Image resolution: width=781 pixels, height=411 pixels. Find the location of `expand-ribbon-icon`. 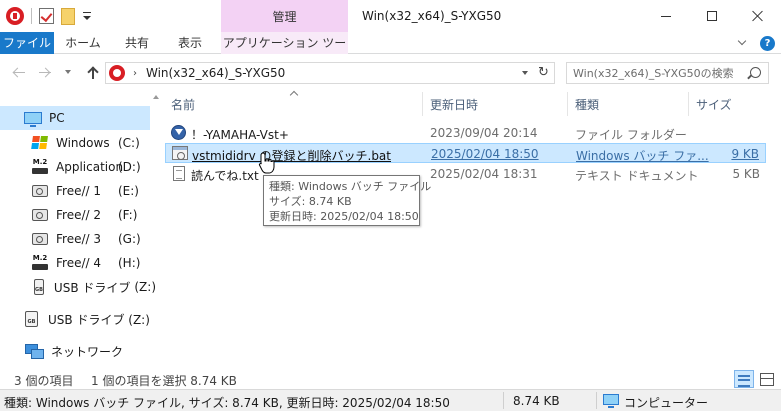

expand-ribbon-icon is located at coordinates (743, 42).